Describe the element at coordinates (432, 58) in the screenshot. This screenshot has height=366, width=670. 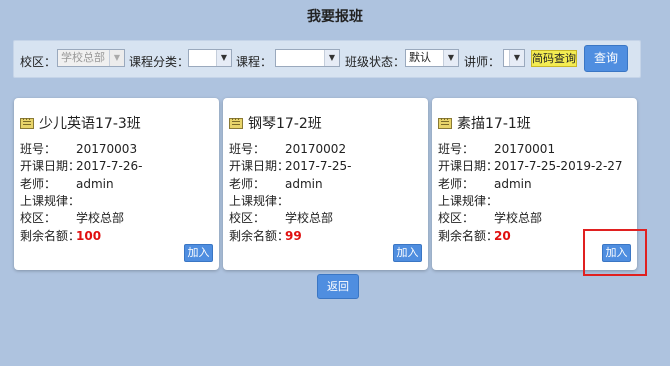
I see `status-select: 默认 ▼` at that location.